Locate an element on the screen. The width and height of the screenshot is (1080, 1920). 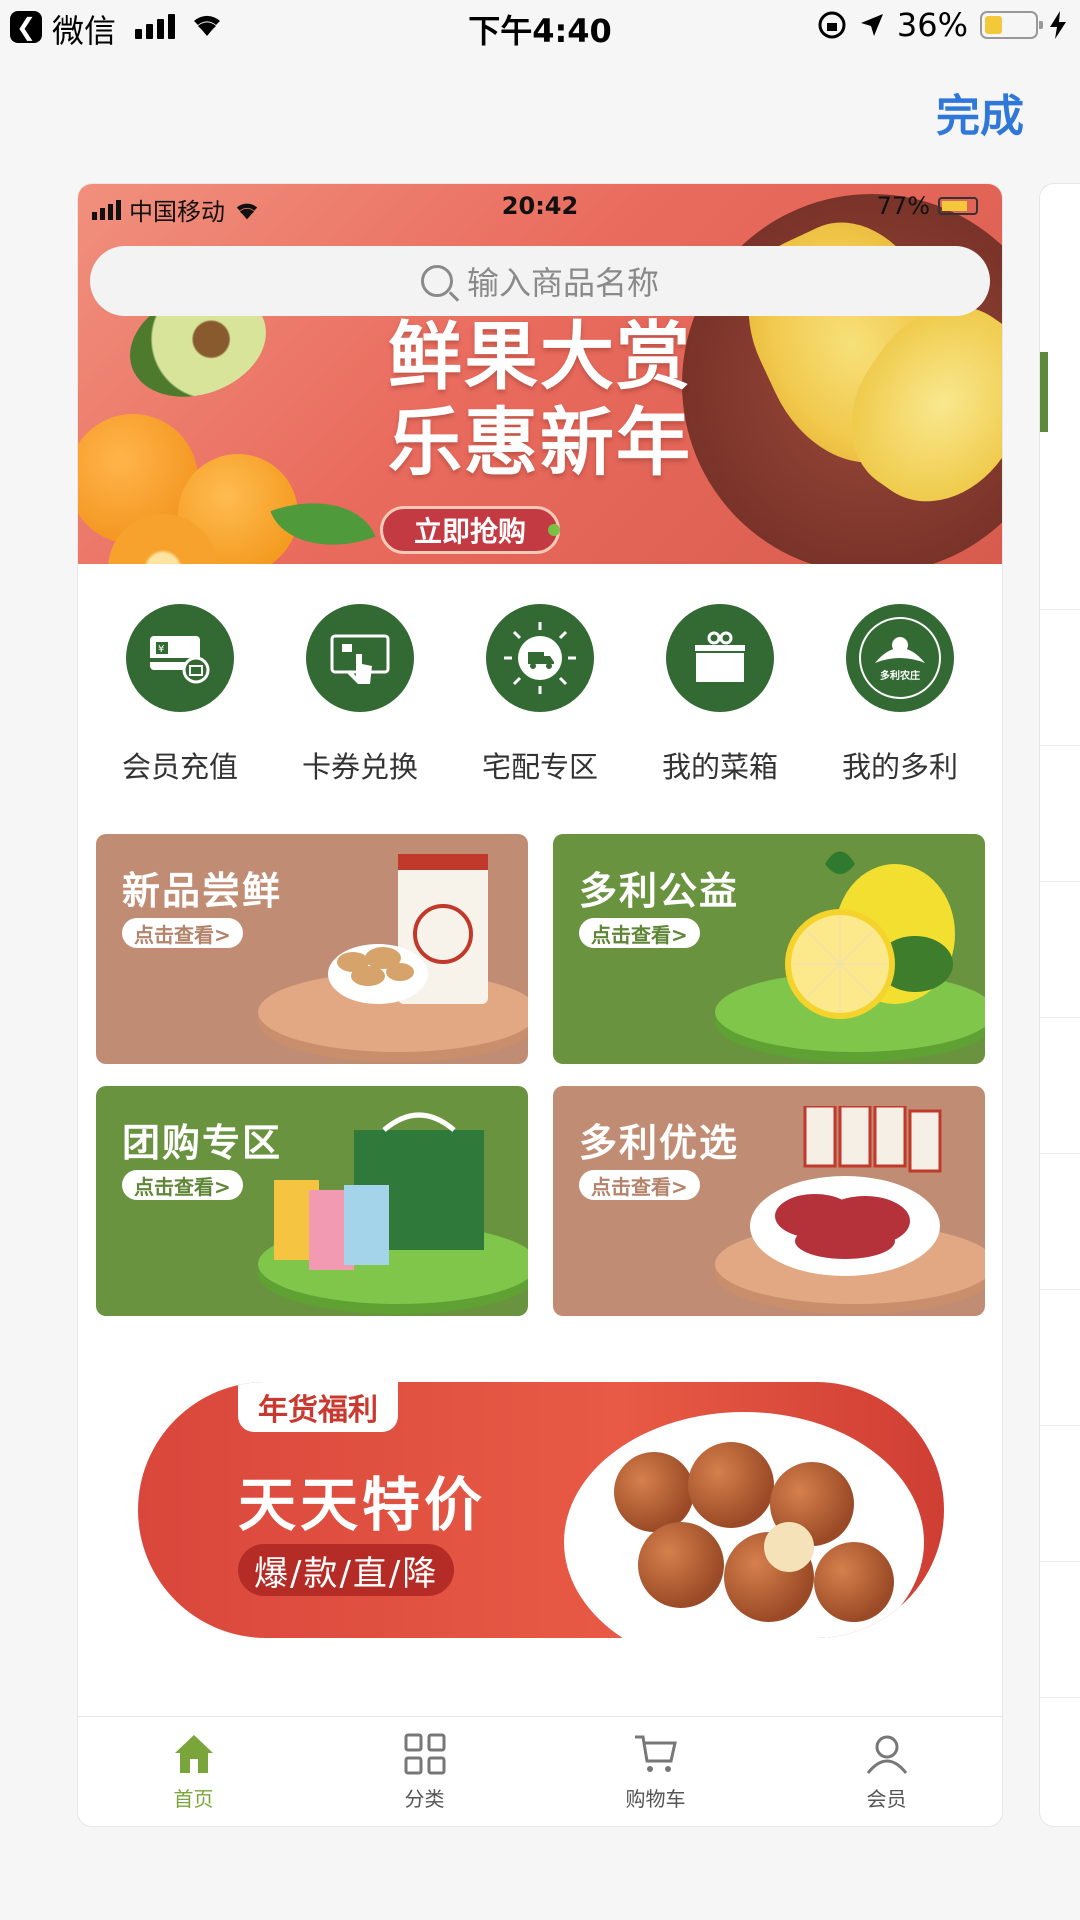
tab-label: 首页 is located at coordinates (193, 1799).